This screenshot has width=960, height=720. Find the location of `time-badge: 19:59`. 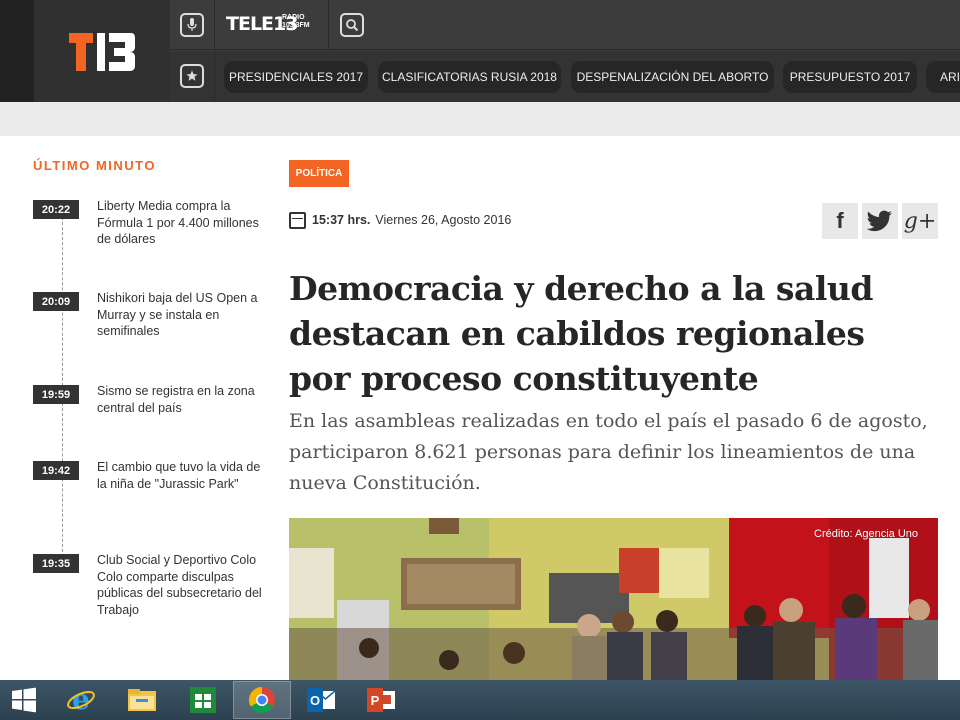

time-badge: 19:59 is located at coordinates (56, 394).